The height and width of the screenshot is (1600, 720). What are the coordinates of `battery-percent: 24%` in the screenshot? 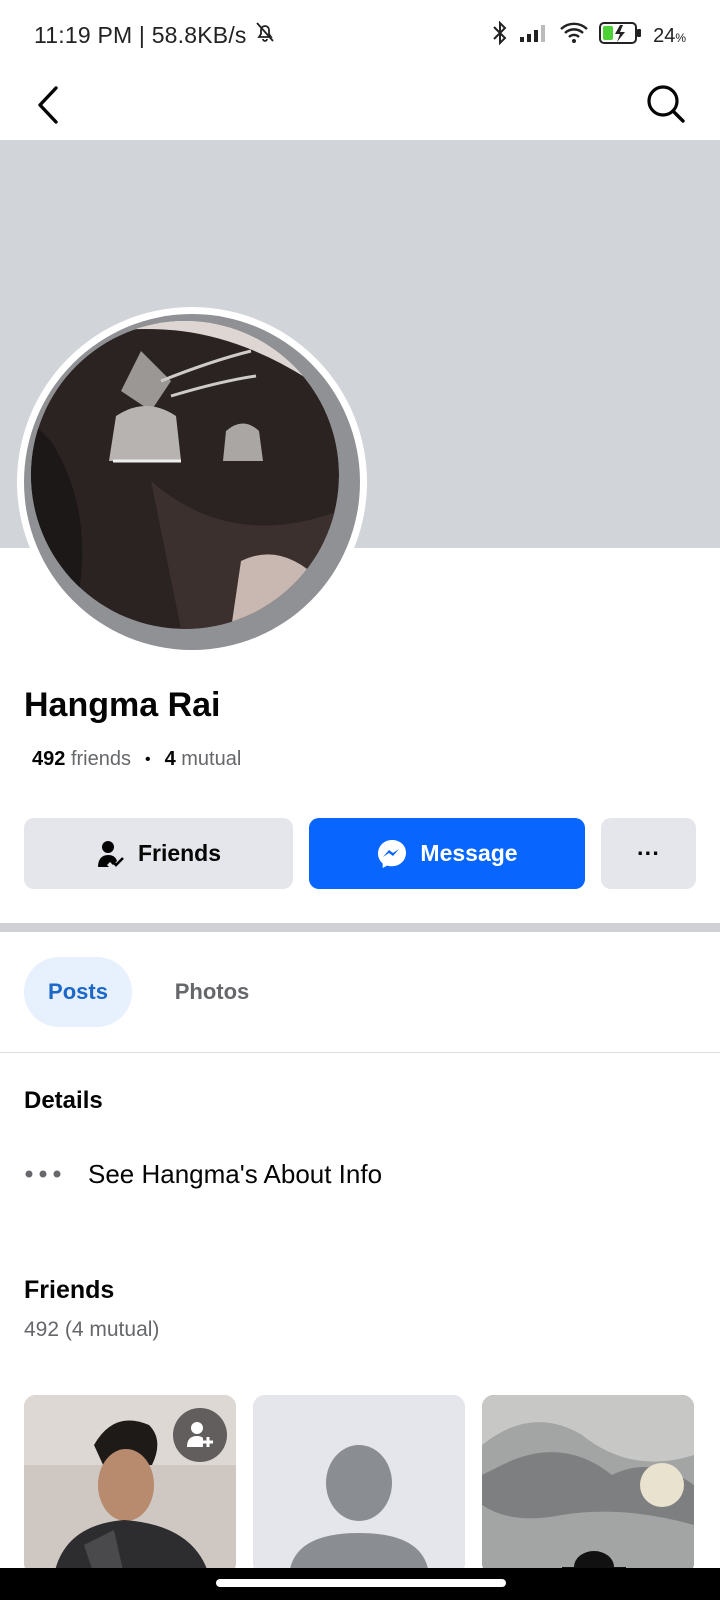 It's located at (669, 35).